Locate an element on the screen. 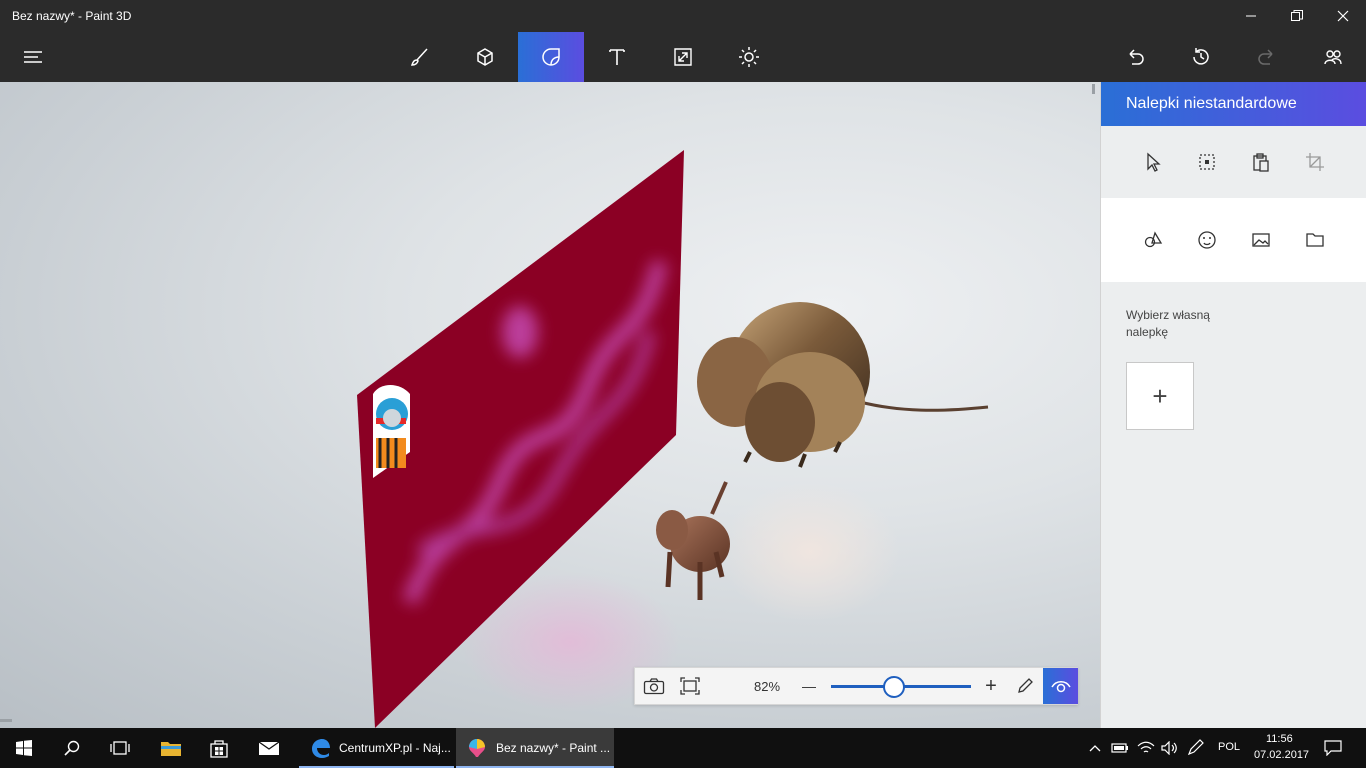  file-explorer-button is located at coordinates (171, 748).